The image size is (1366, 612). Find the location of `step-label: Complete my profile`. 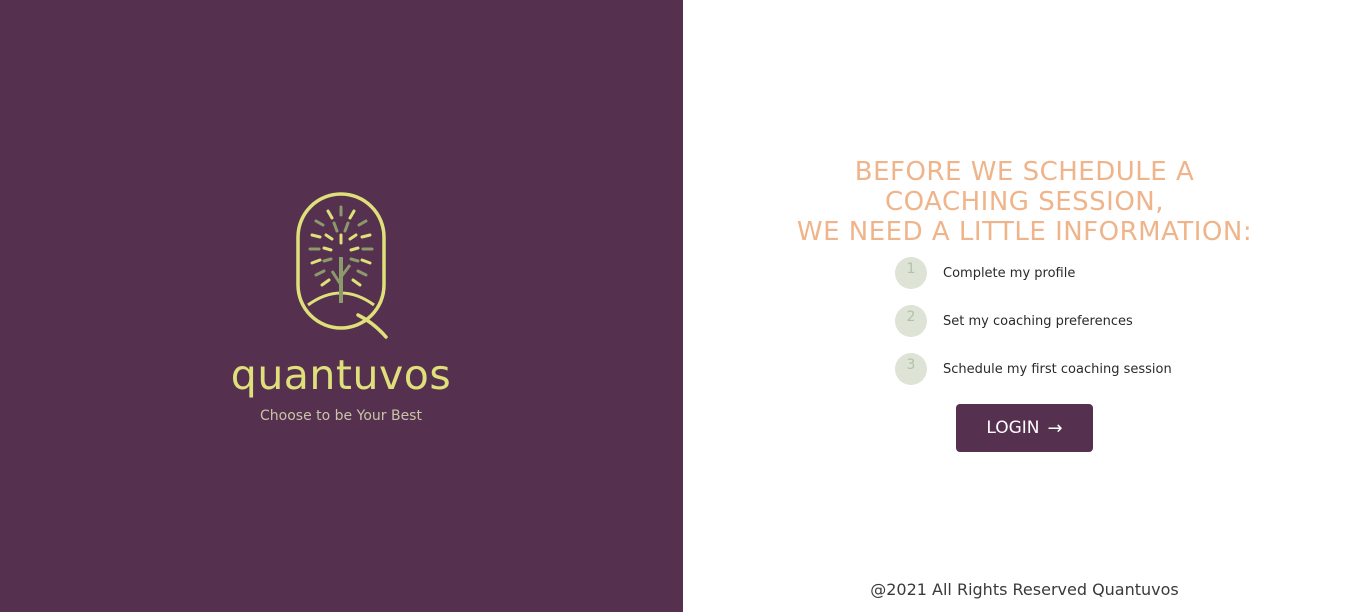

step-label: Complete my profile is located at coordinates (1009, 273).